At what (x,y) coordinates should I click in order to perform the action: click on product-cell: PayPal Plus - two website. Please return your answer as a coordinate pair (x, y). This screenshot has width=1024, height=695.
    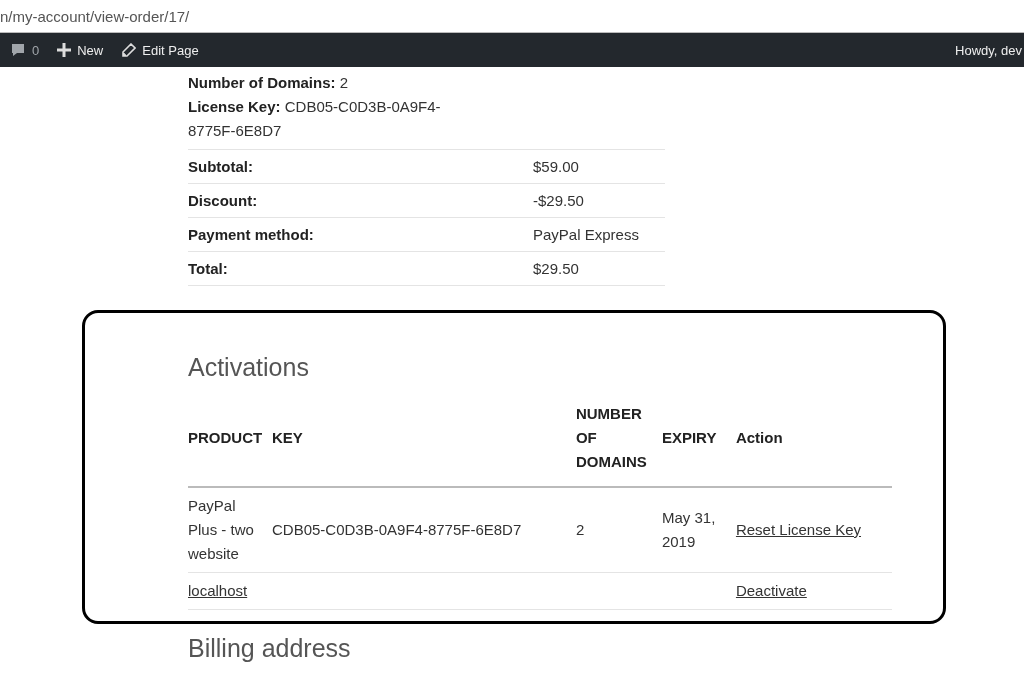
    Looking at the image, I should click on (230, 530).